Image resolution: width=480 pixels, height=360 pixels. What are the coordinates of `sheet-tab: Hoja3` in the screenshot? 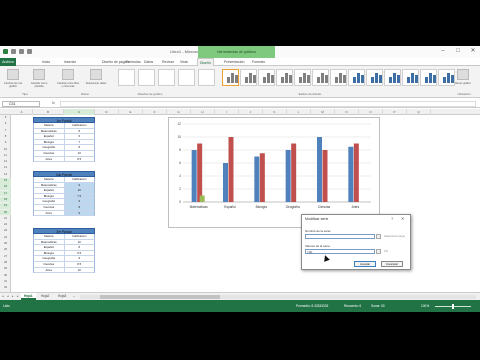 It's located at (62, 296).